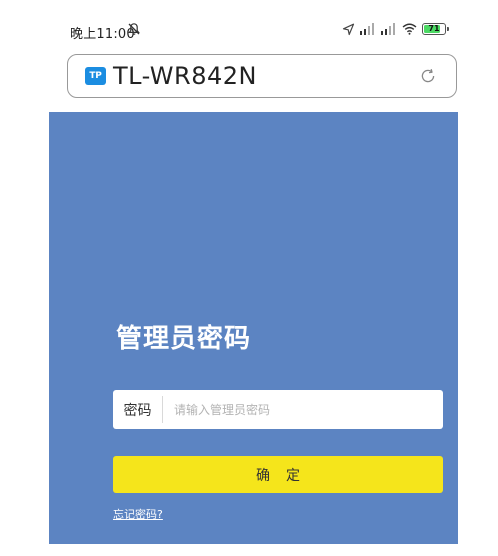 Image resolution: width=498 pixels, height=556 pixels. Describe the element at coordinates (185, 76) in the screenshot. I see `url-text: TL-WR842N` at that location.